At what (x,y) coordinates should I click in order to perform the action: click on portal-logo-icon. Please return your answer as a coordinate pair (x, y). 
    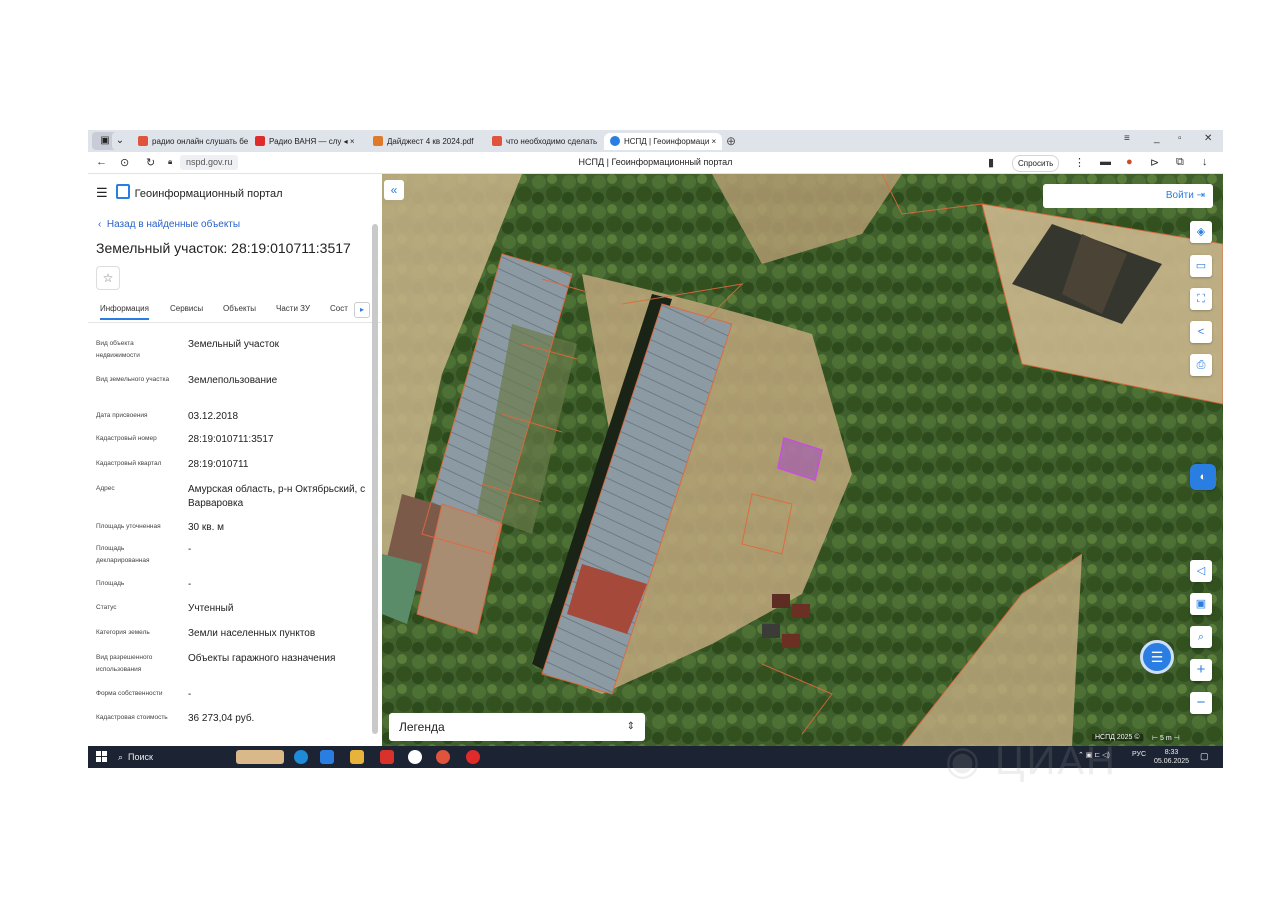
    Looking at the image, I should click on (122, 191).